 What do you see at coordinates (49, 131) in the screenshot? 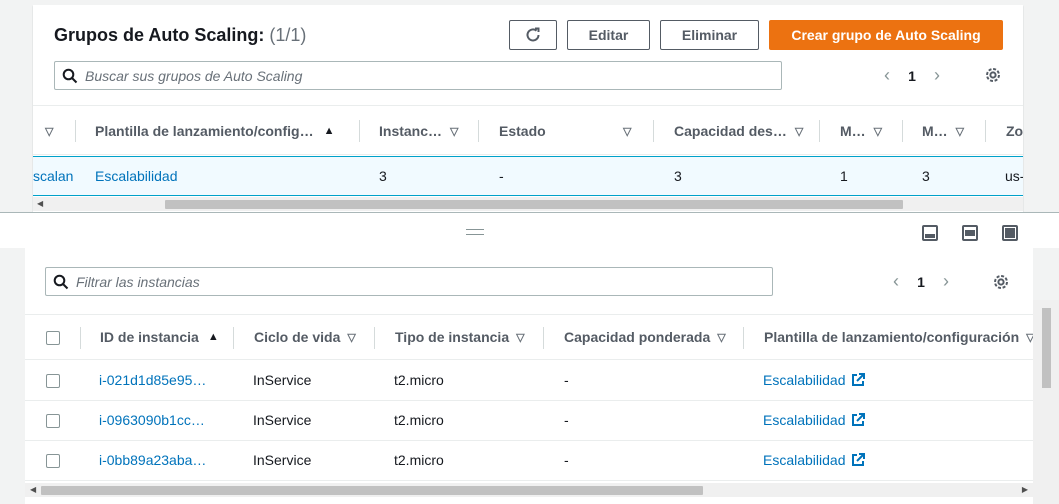
I see `sort-filter-icon: ▽` at bounding box center [49, 131].